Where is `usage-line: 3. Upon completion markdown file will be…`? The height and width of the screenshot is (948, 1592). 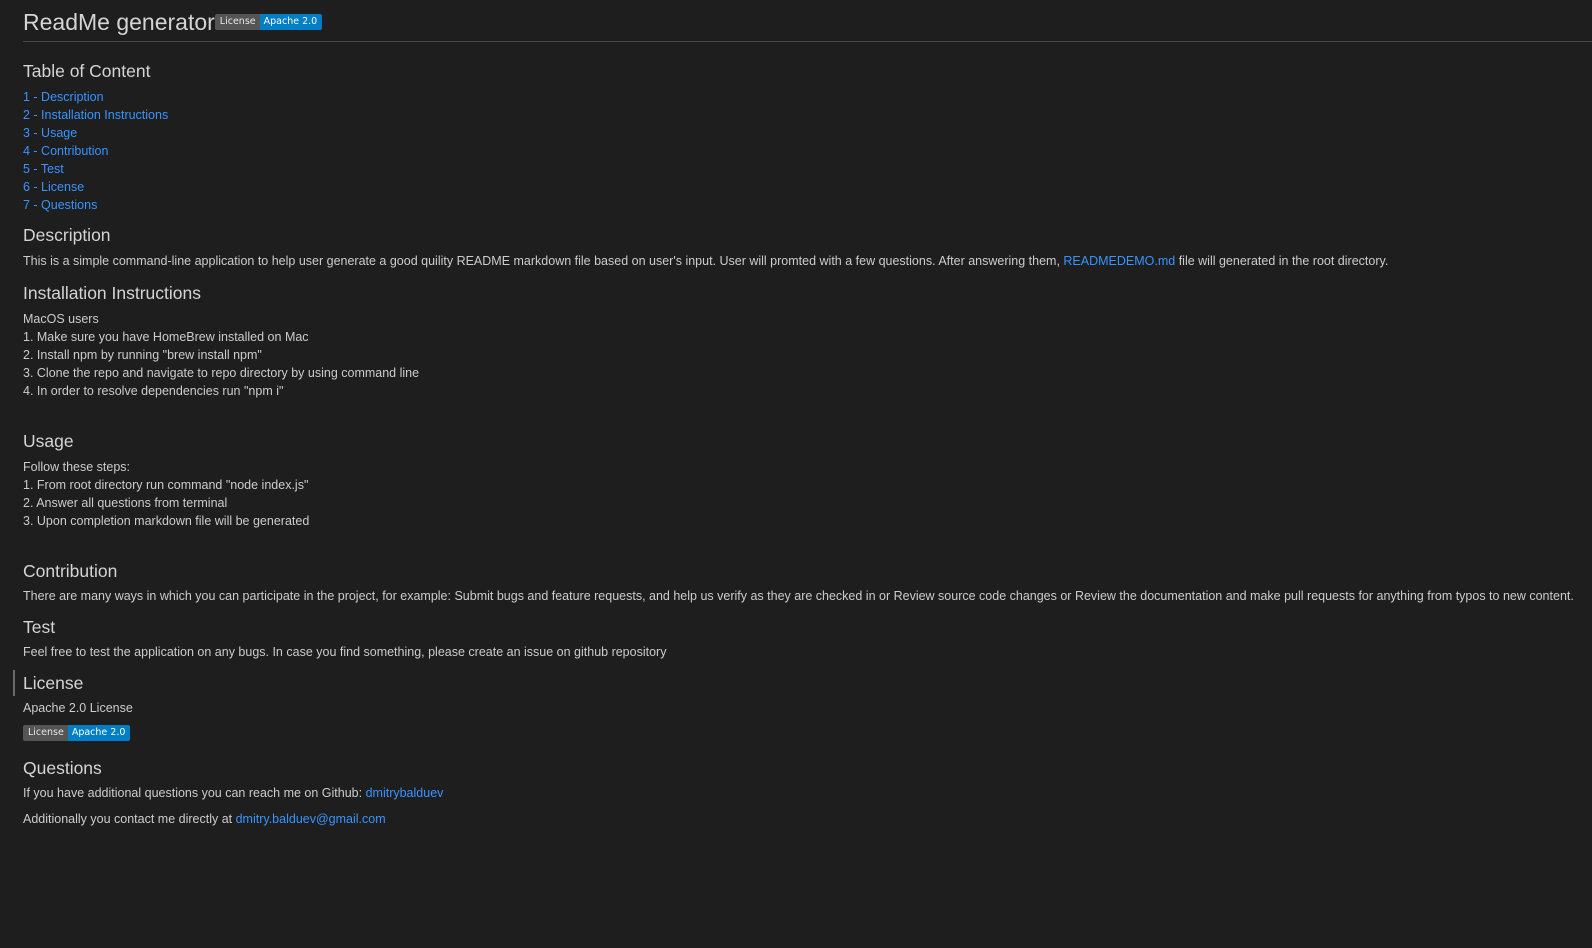
usage-line: 3. Upon completion markdown file will be… is located at coordinates (166, 521).